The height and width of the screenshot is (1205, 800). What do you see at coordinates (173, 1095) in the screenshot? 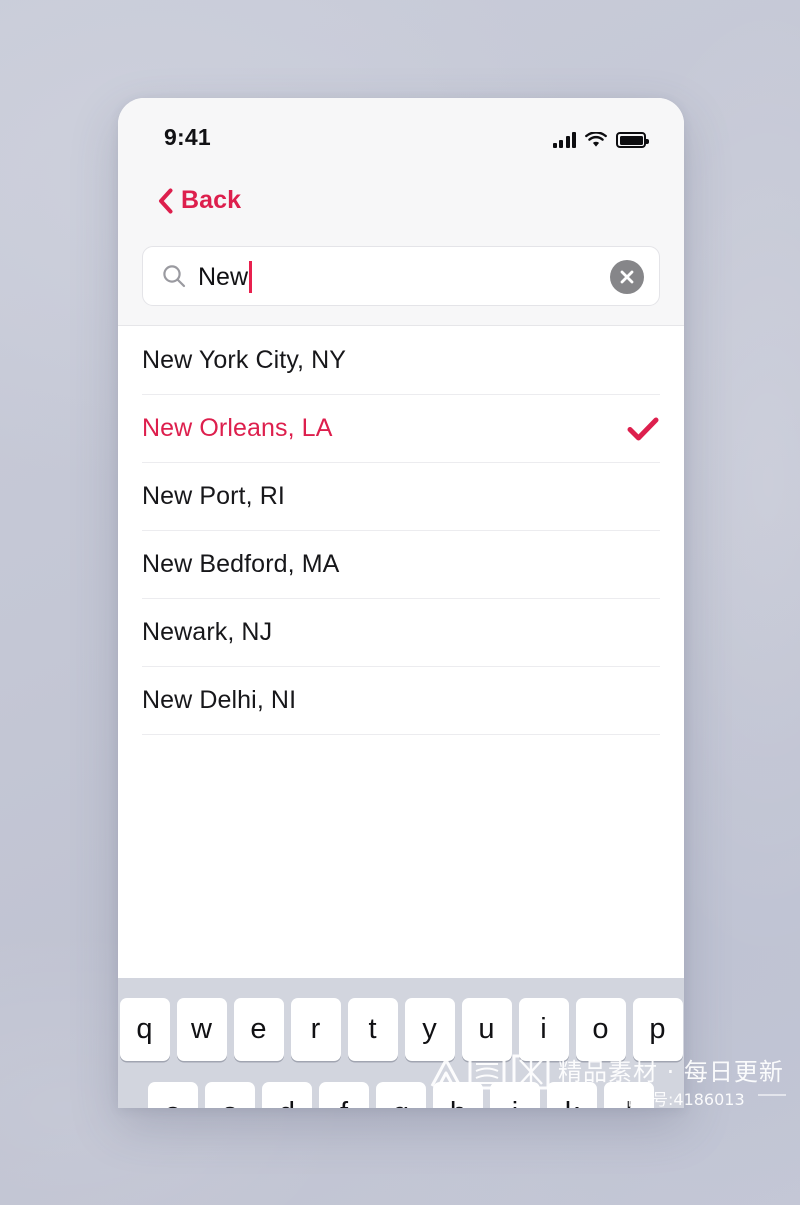
I see `key-a: a` at bounding box center [173, 1095].